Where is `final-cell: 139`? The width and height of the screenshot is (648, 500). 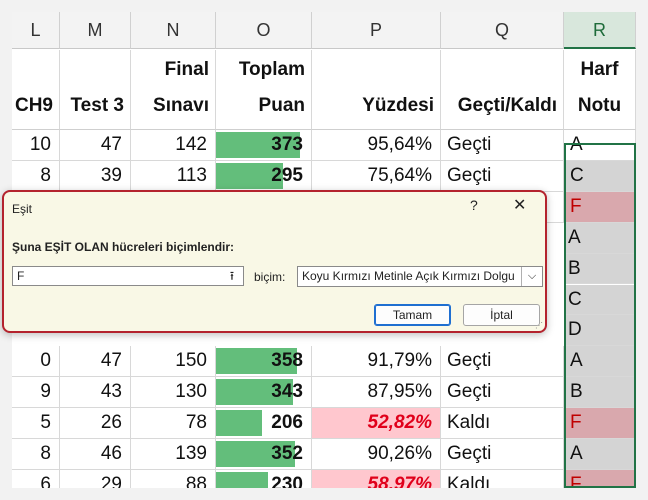
final-cell: 139 is located at coordinates (173, 454).